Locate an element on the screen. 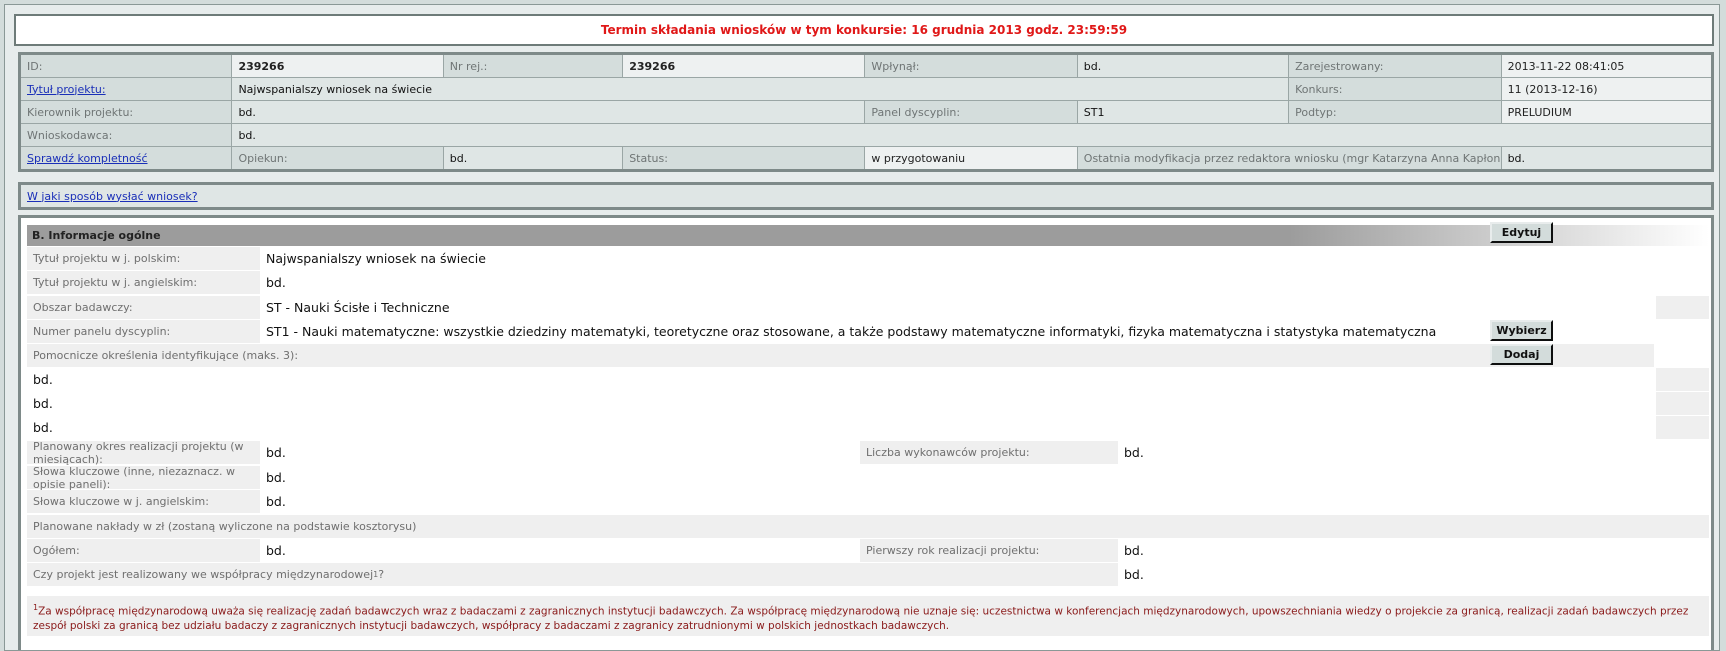 The width and height of the screenshot is (1726, 651). project-title-value: Najwspanialszy wniosek na świecie is located at coordinates (760, 89).